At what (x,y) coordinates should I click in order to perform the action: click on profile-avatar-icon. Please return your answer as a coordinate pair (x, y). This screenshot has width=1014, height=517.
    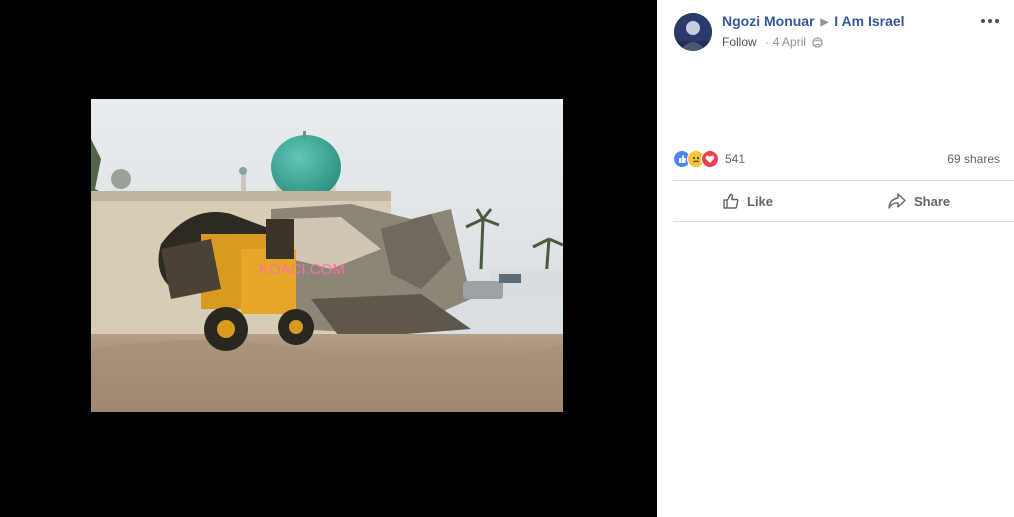
    Looking at the image, I should click on (693, 32).